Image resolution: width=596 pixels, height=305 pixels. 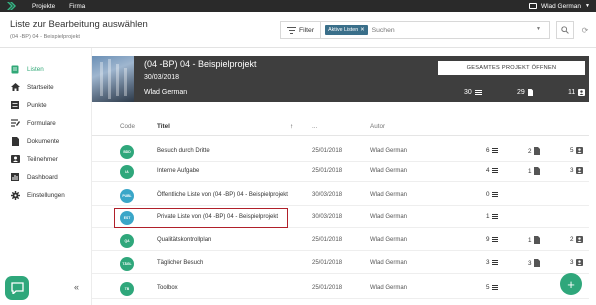 I want to click on row-document-count-value: 3, so click(x=530, y=263).